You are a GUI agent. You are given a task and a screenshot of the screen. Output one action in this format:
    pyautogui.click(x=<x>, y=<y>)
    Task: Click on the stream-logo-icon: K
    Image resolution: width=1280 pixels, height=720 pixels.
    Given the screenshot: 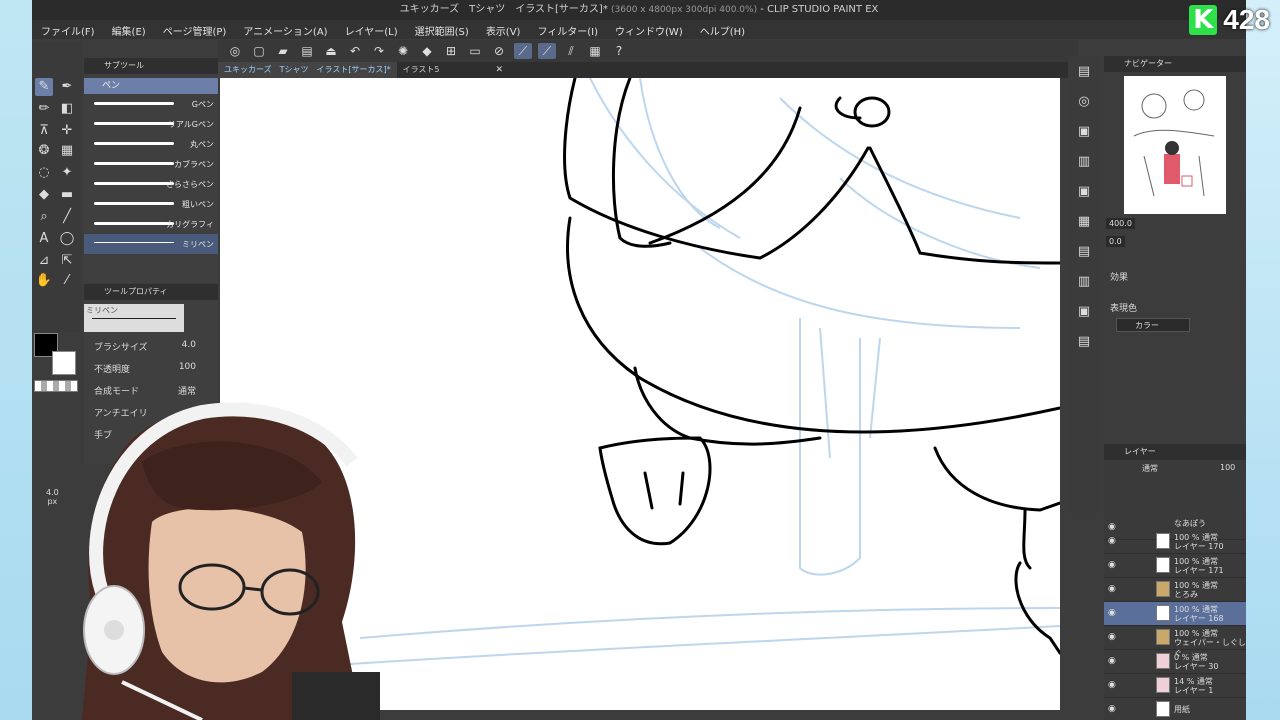 What is the action you would take?
    pyautogui.click(x=1203, y=20)
    